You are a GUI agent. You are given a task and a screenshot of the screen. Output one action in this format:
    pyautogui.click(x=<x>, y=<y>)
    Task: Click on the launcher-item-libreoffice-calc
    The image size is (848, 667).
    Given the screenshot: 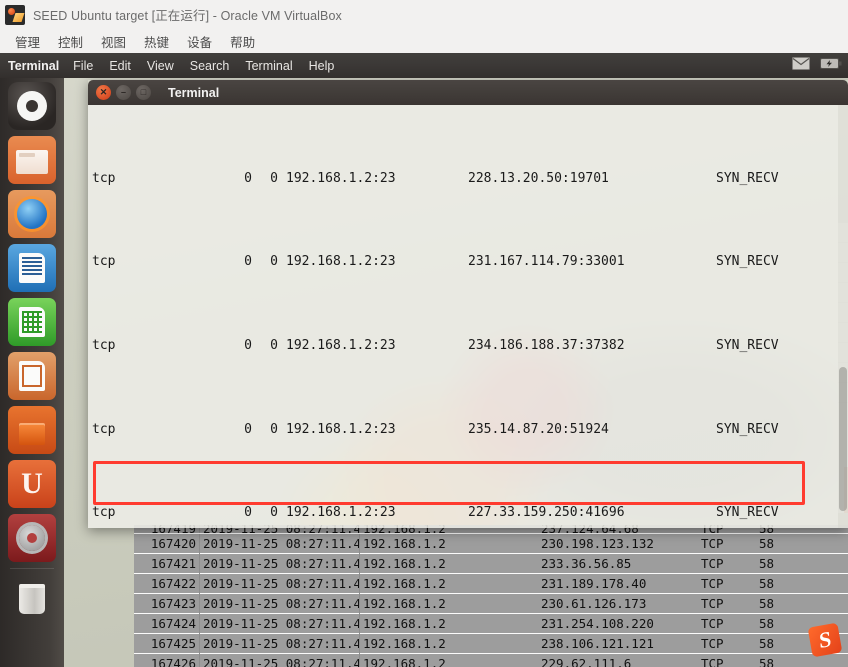 What is the action you would take?
    pyautogui.click(x=32, y=322)
    